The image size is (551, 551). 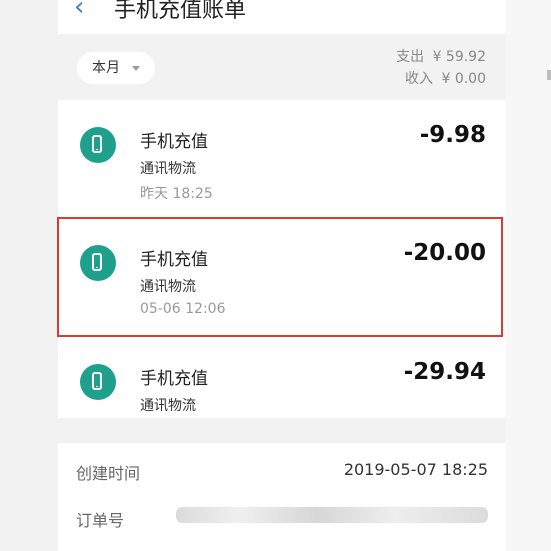 What do you see at coordinates (180, 11) in the screenshot?
I see `page-title: 手机充值账单` at bounding box center [180, 11].